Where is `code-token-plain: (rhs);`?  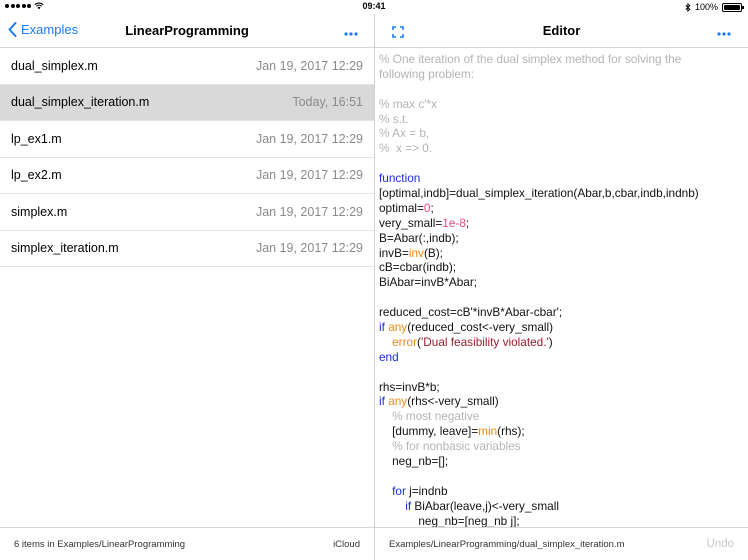 code-token-plain: (rhs); is located at coordinates (511, 431).